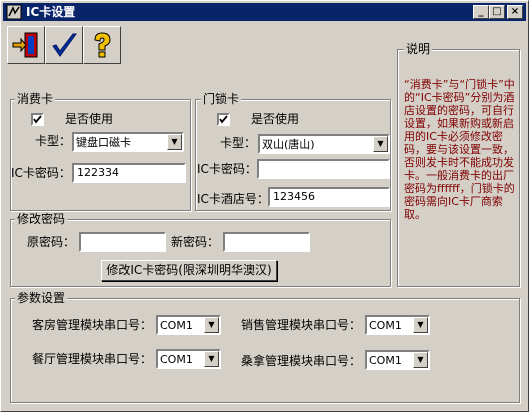 This screenshot has width=529, height=412. I want to click on lock-card-pwd-label: IC卡密码：, so click(227, 169).